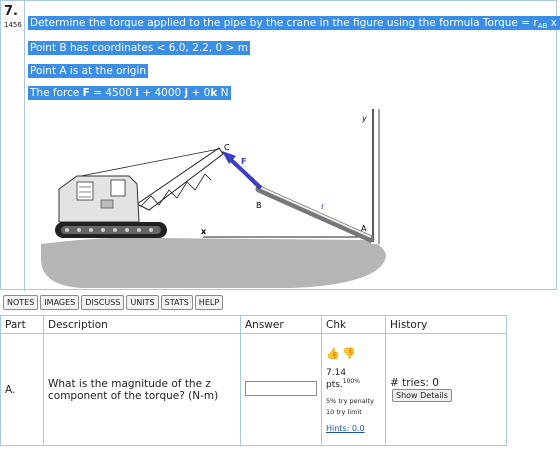 This screenshot has height=455, width=560. I want to click on show-details-button: Show Details, so click(422, 395).